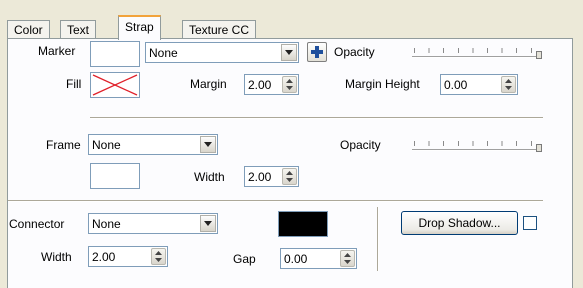 The height and width of the screenshot is (288, 583). I want to click on no-fill-x-icon, so click(115, 85).